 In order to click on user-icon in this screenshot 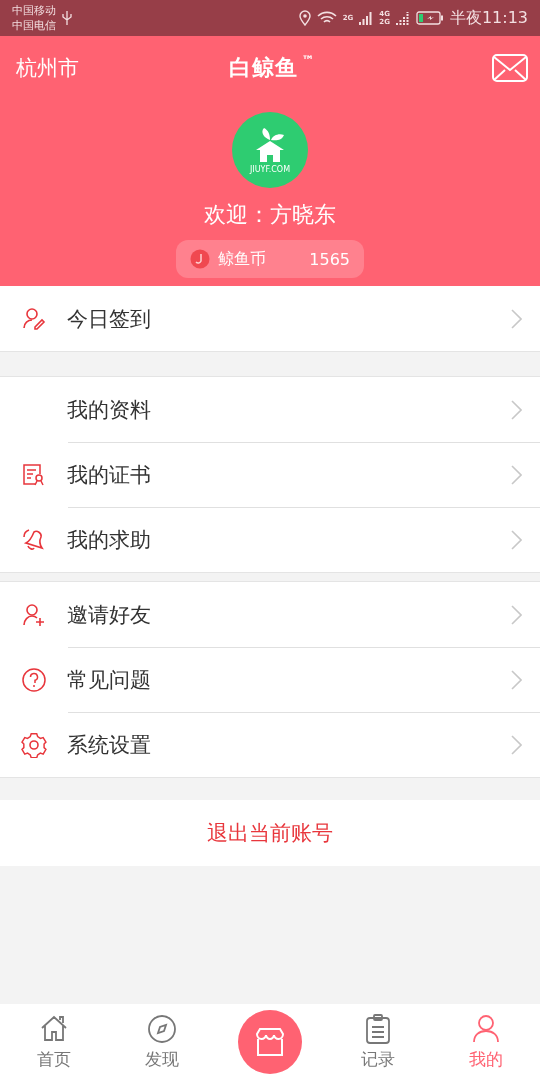, I will do `click(486, 1028)`.